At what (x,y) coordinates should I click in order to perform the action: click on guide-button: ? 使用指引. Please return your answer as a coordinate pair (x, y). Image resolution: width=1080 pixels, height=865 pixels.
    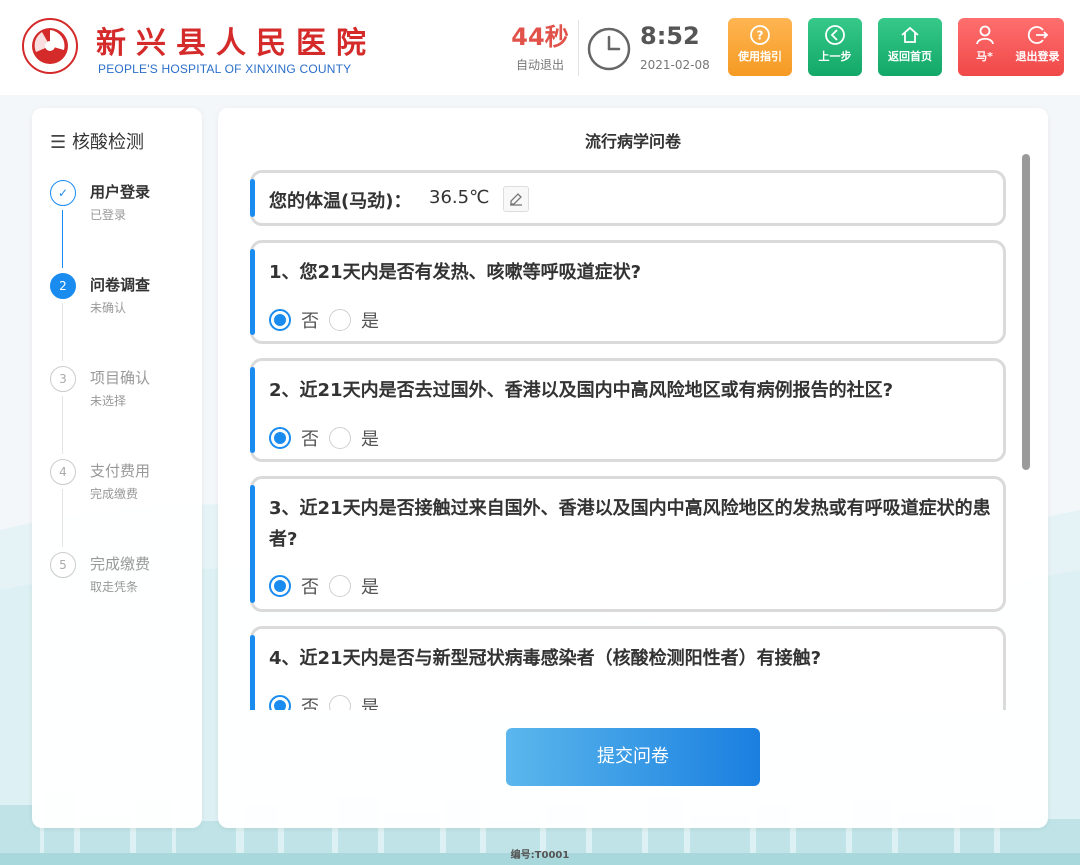
    Looking at the image, I should click on (760, 47).